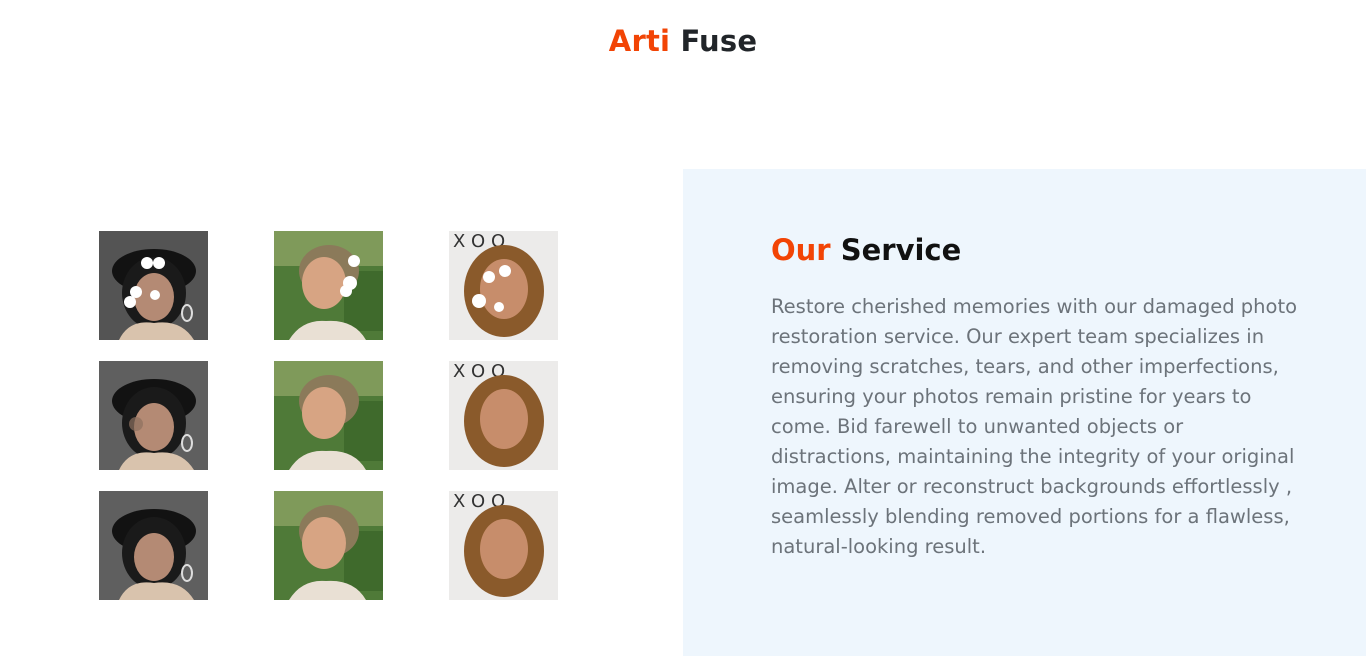 The height and width of the screenshot is (656, 1366). Describe the element at coordinates (153, 285) in the screenshot. I see `damaged-photo-woman-hat` at that location.